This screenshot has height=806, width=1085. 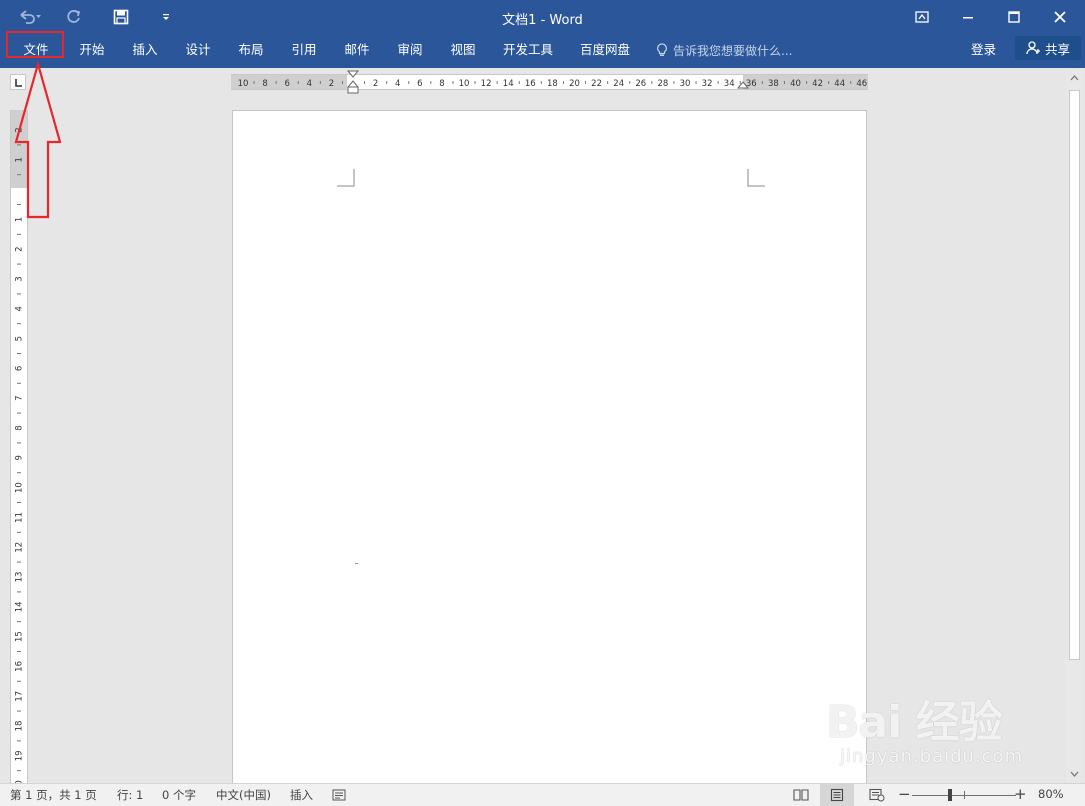 What do you see at coordinates (353, 83) in the screenshot?
I see `indent-marker-icon` at bounding box center [353, 83].